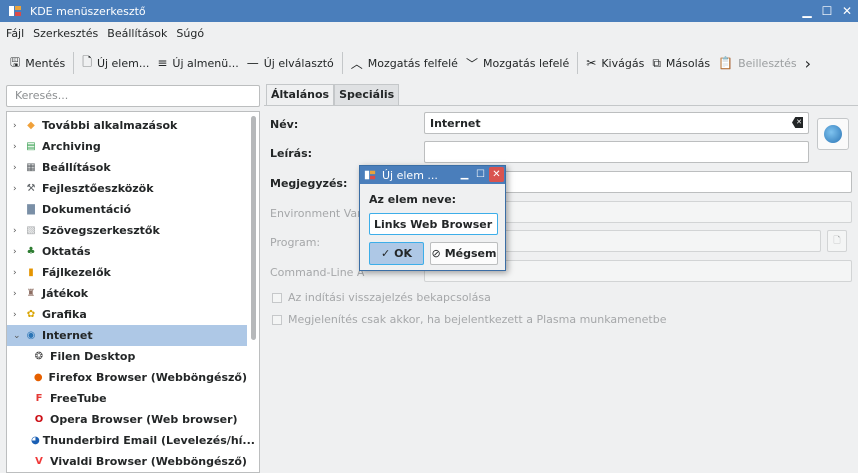 Image resolution: width=858 pixels, height=473 pixels. Describe the element at coordinates (15, 33) in the screenshot. I see `menu-file: Fájl` at that location.